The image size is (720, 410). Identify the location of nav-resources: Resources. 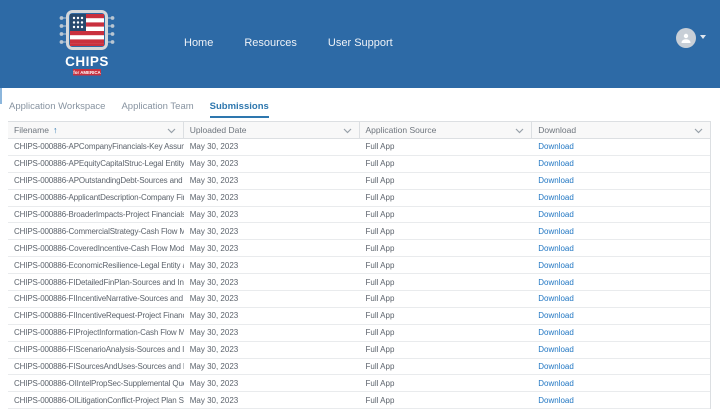
(270, 43).